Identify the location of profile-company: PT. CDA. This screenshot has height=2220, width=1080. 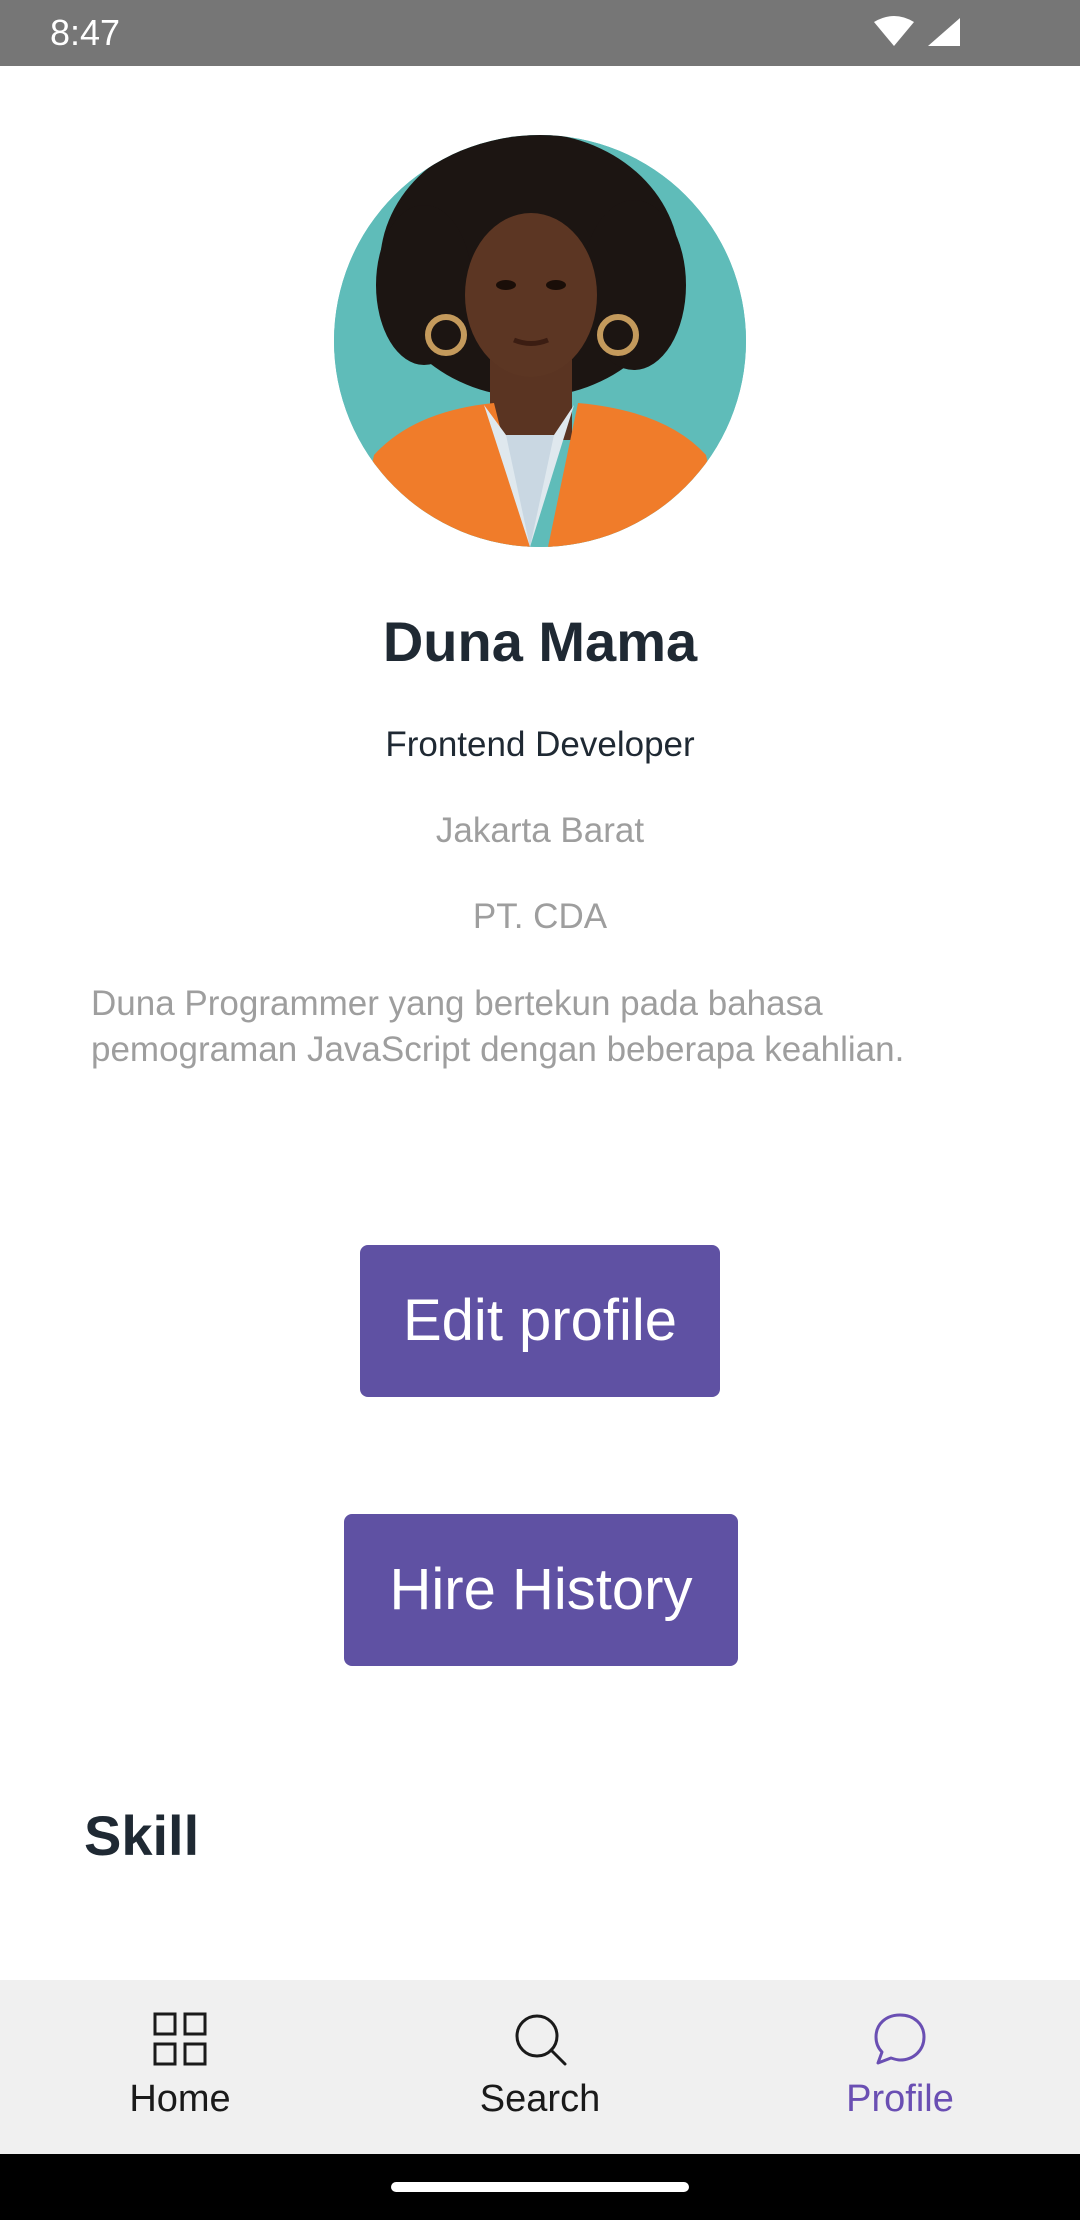
(540, 916).